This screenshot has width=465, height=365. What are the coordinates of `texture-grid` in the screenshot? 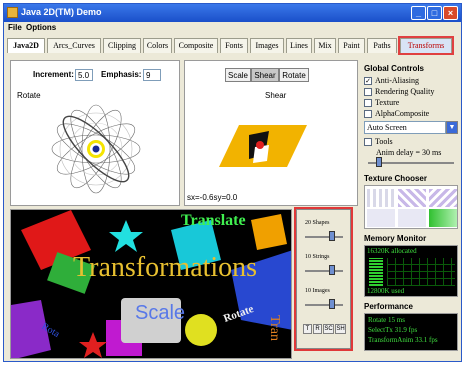 It's located at (411, 207).